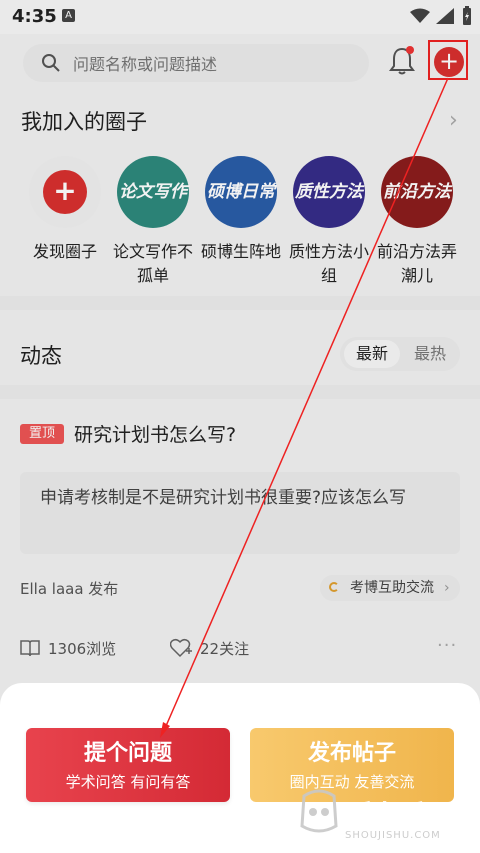  What do you see at coordinates (319, 811) in the screenshot?
I see `watermark-logo-icon` at bounding box center [319, 811].